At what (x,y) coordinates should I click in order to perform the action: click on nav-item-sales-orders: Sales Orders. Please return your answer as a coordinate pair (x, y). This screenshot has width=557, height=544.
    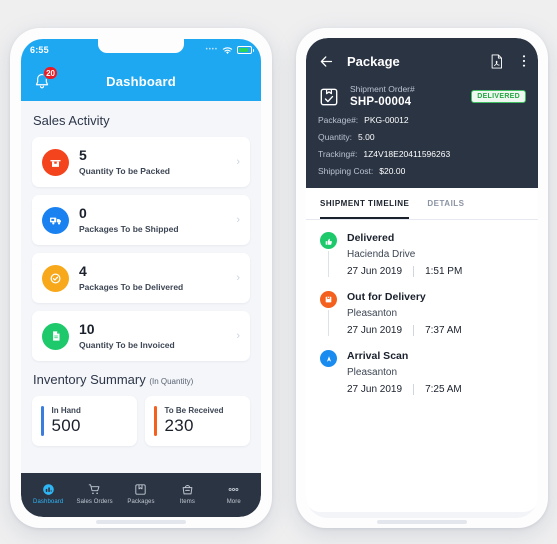
    Looking at the image, I should click on (95, 493).